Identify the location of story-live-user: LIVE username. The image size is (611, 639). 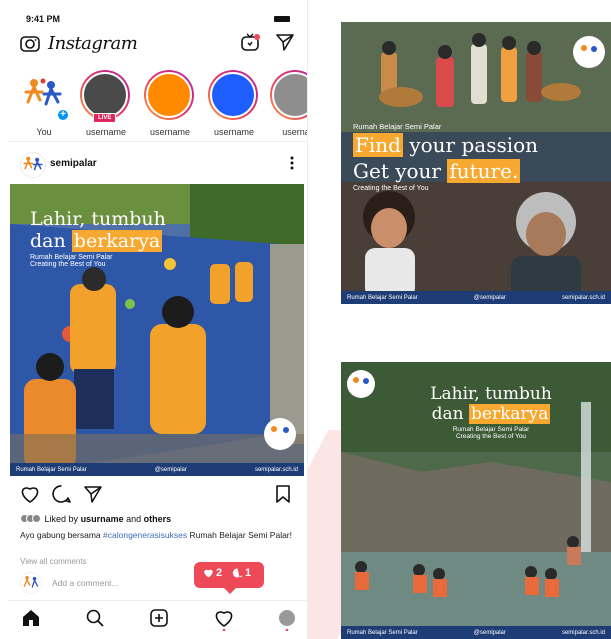
(106, 105).